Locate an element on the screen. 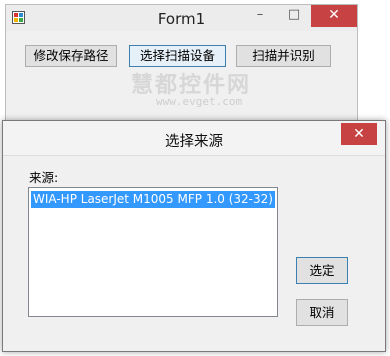 Image resolution: width=390 pixels, height=356 pixels. dialog-title: 选择来源 is located at coordinates (194, 142).